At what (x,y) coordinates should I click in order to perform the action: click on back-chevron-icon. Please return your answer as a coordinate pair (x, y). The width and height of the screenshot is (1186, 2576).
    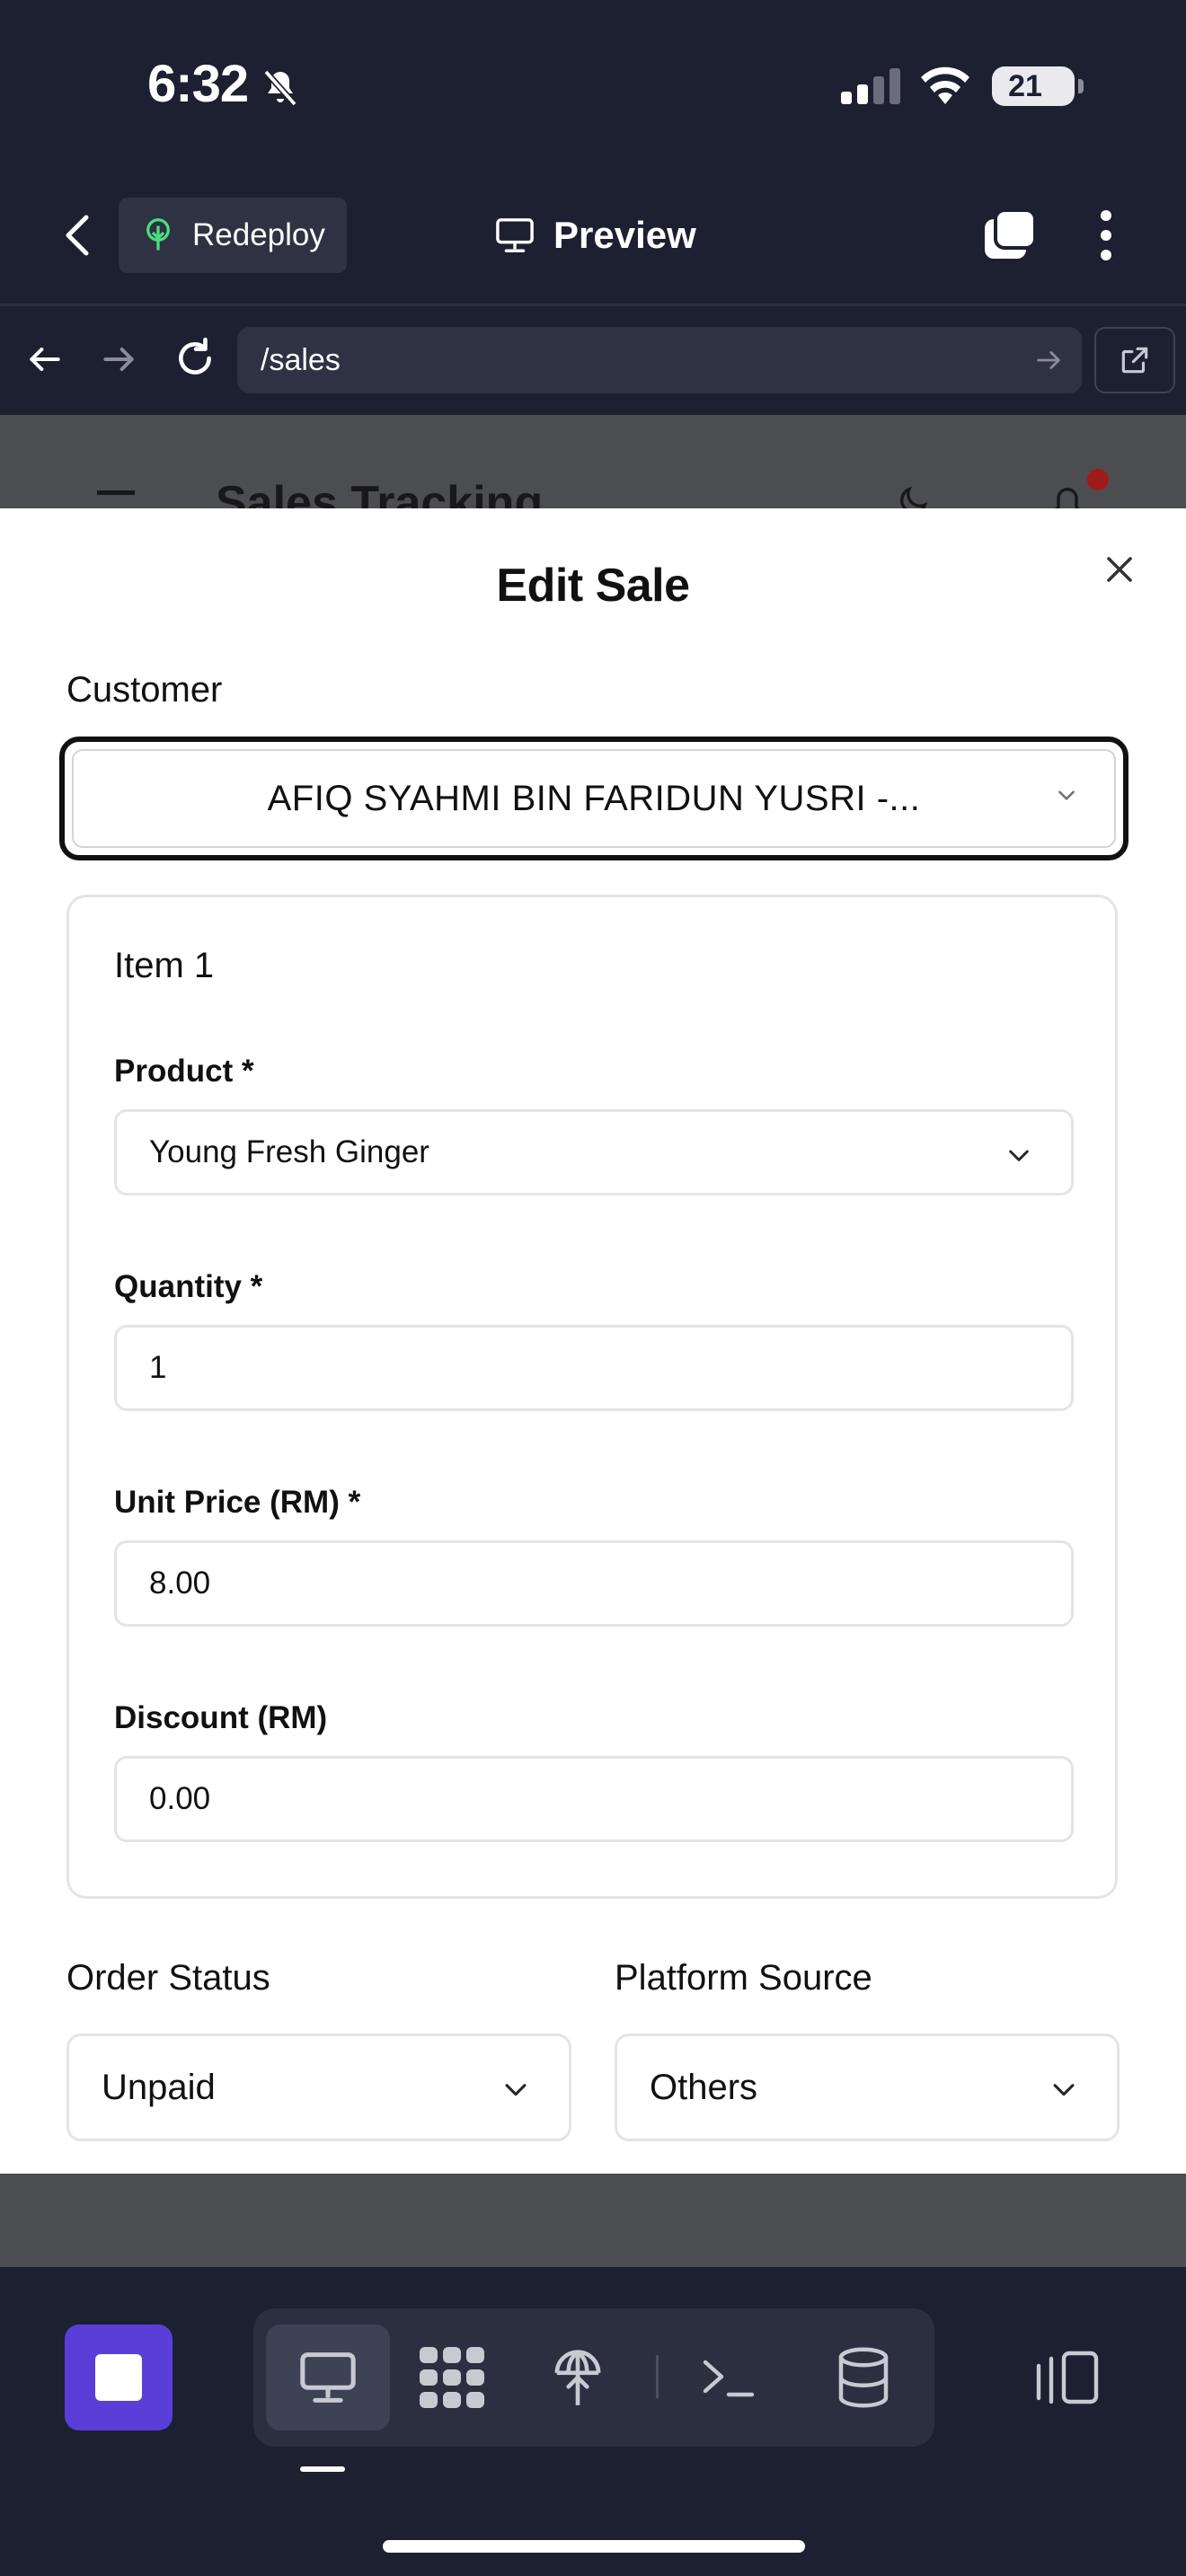
    Looking at the image, I should click on (77, 235).